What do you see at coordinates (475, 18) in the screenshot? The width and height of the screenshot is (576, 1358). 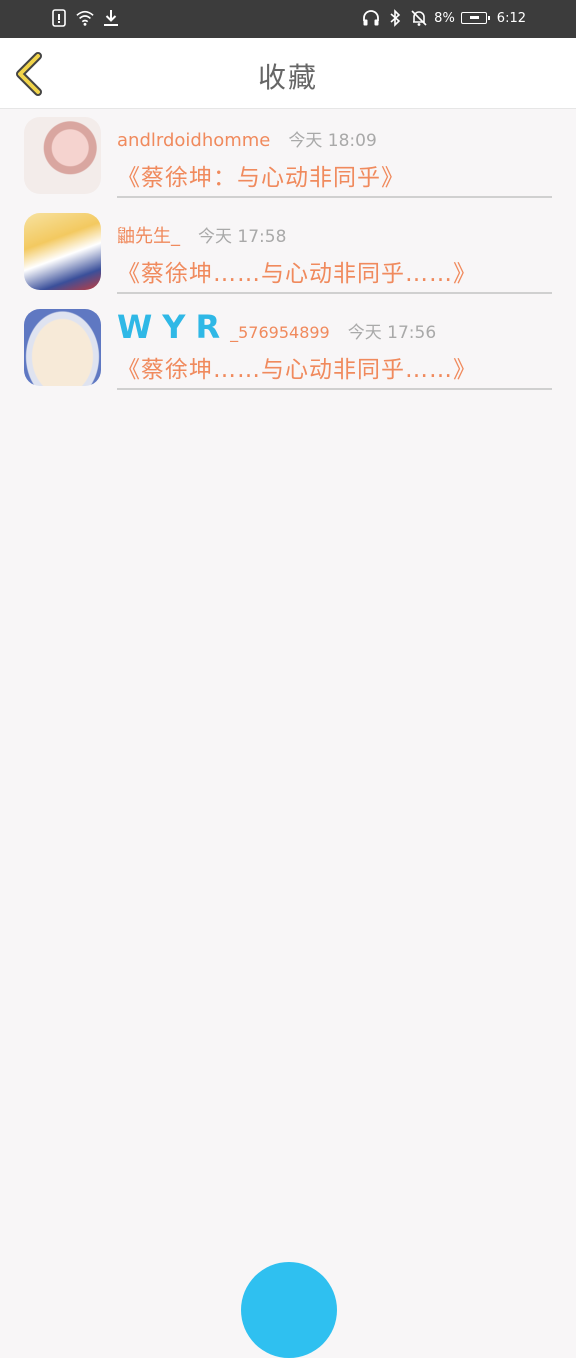 I see `battery-icon` at bounding box center [475, 18].